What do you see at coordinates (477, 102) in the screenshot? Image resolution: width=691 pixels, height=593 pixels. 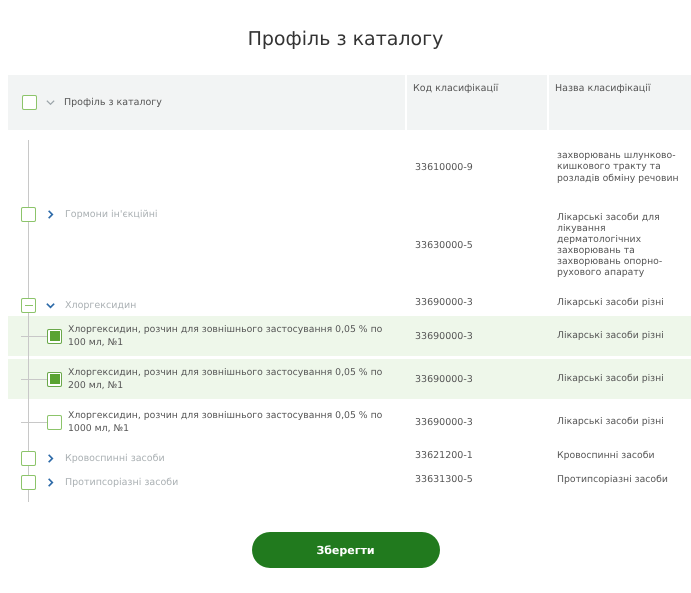 I see `column-header: Код класифікації` at bounding box center [477, 102].